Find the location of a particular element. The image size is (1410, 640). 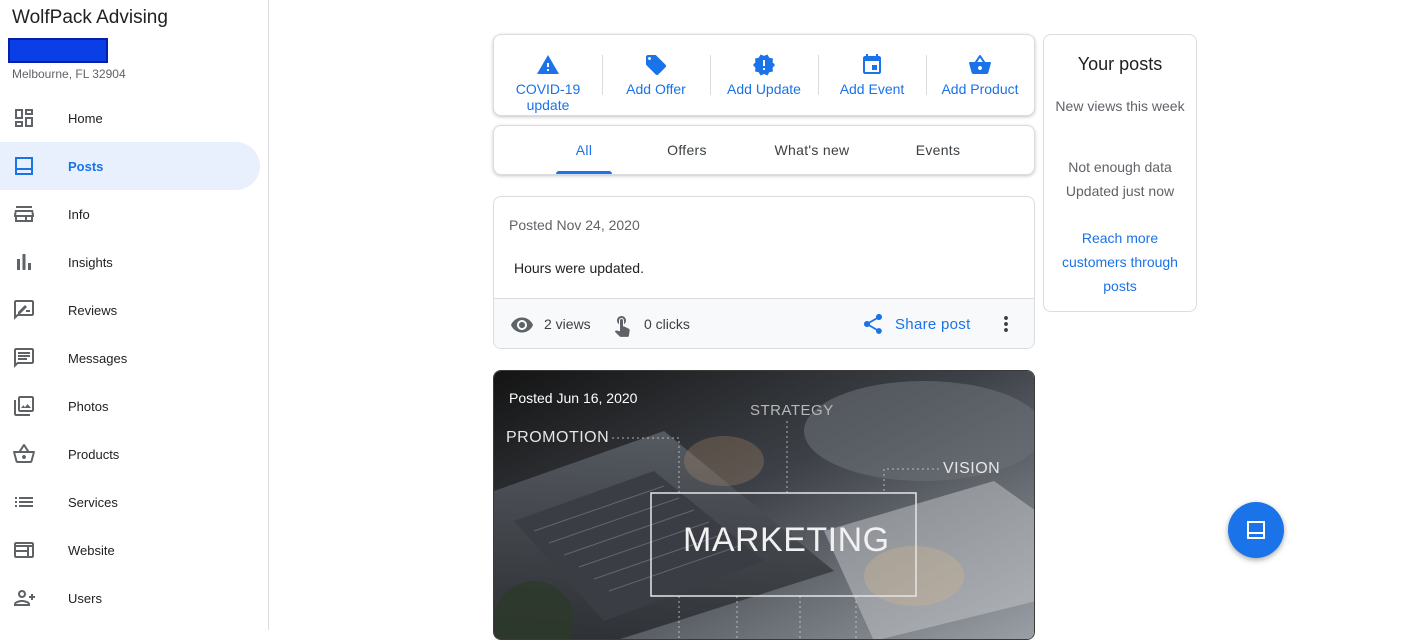

add-offer-button: Add Offer is located at coordinates (656, 75).